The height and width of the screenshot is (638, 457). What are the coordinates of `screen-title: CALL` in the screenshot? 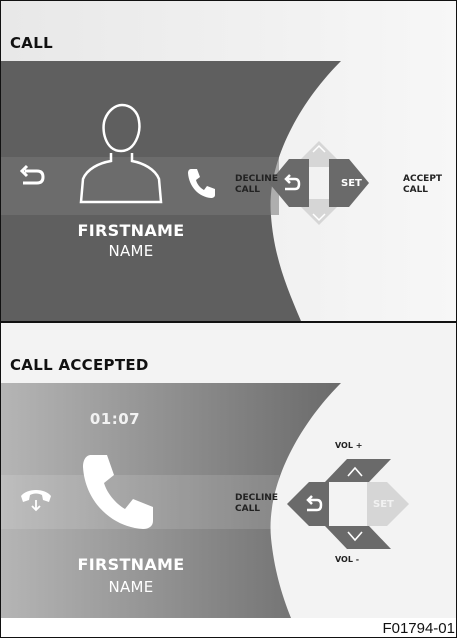 It's located at (31, 43).